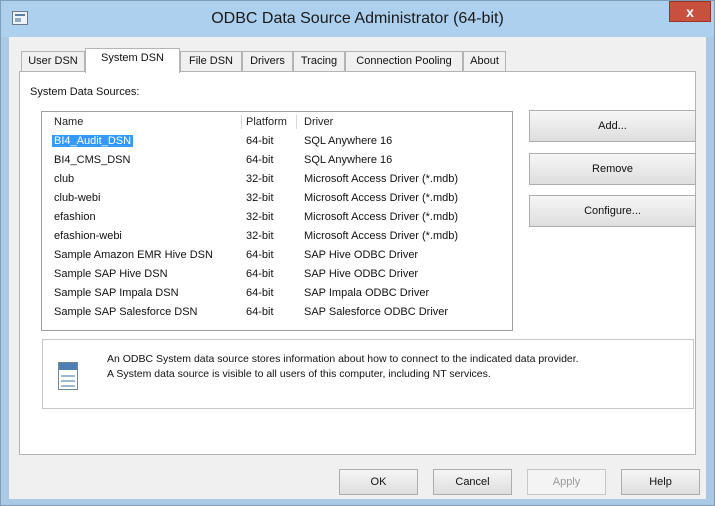 This screenshot has width=715, height=506. Describe the element at coordinates (277, 161) in the screenshot. I see `list-item: BI4_CMS_DSN 64-bit SQL Anywhere 16` at that location.